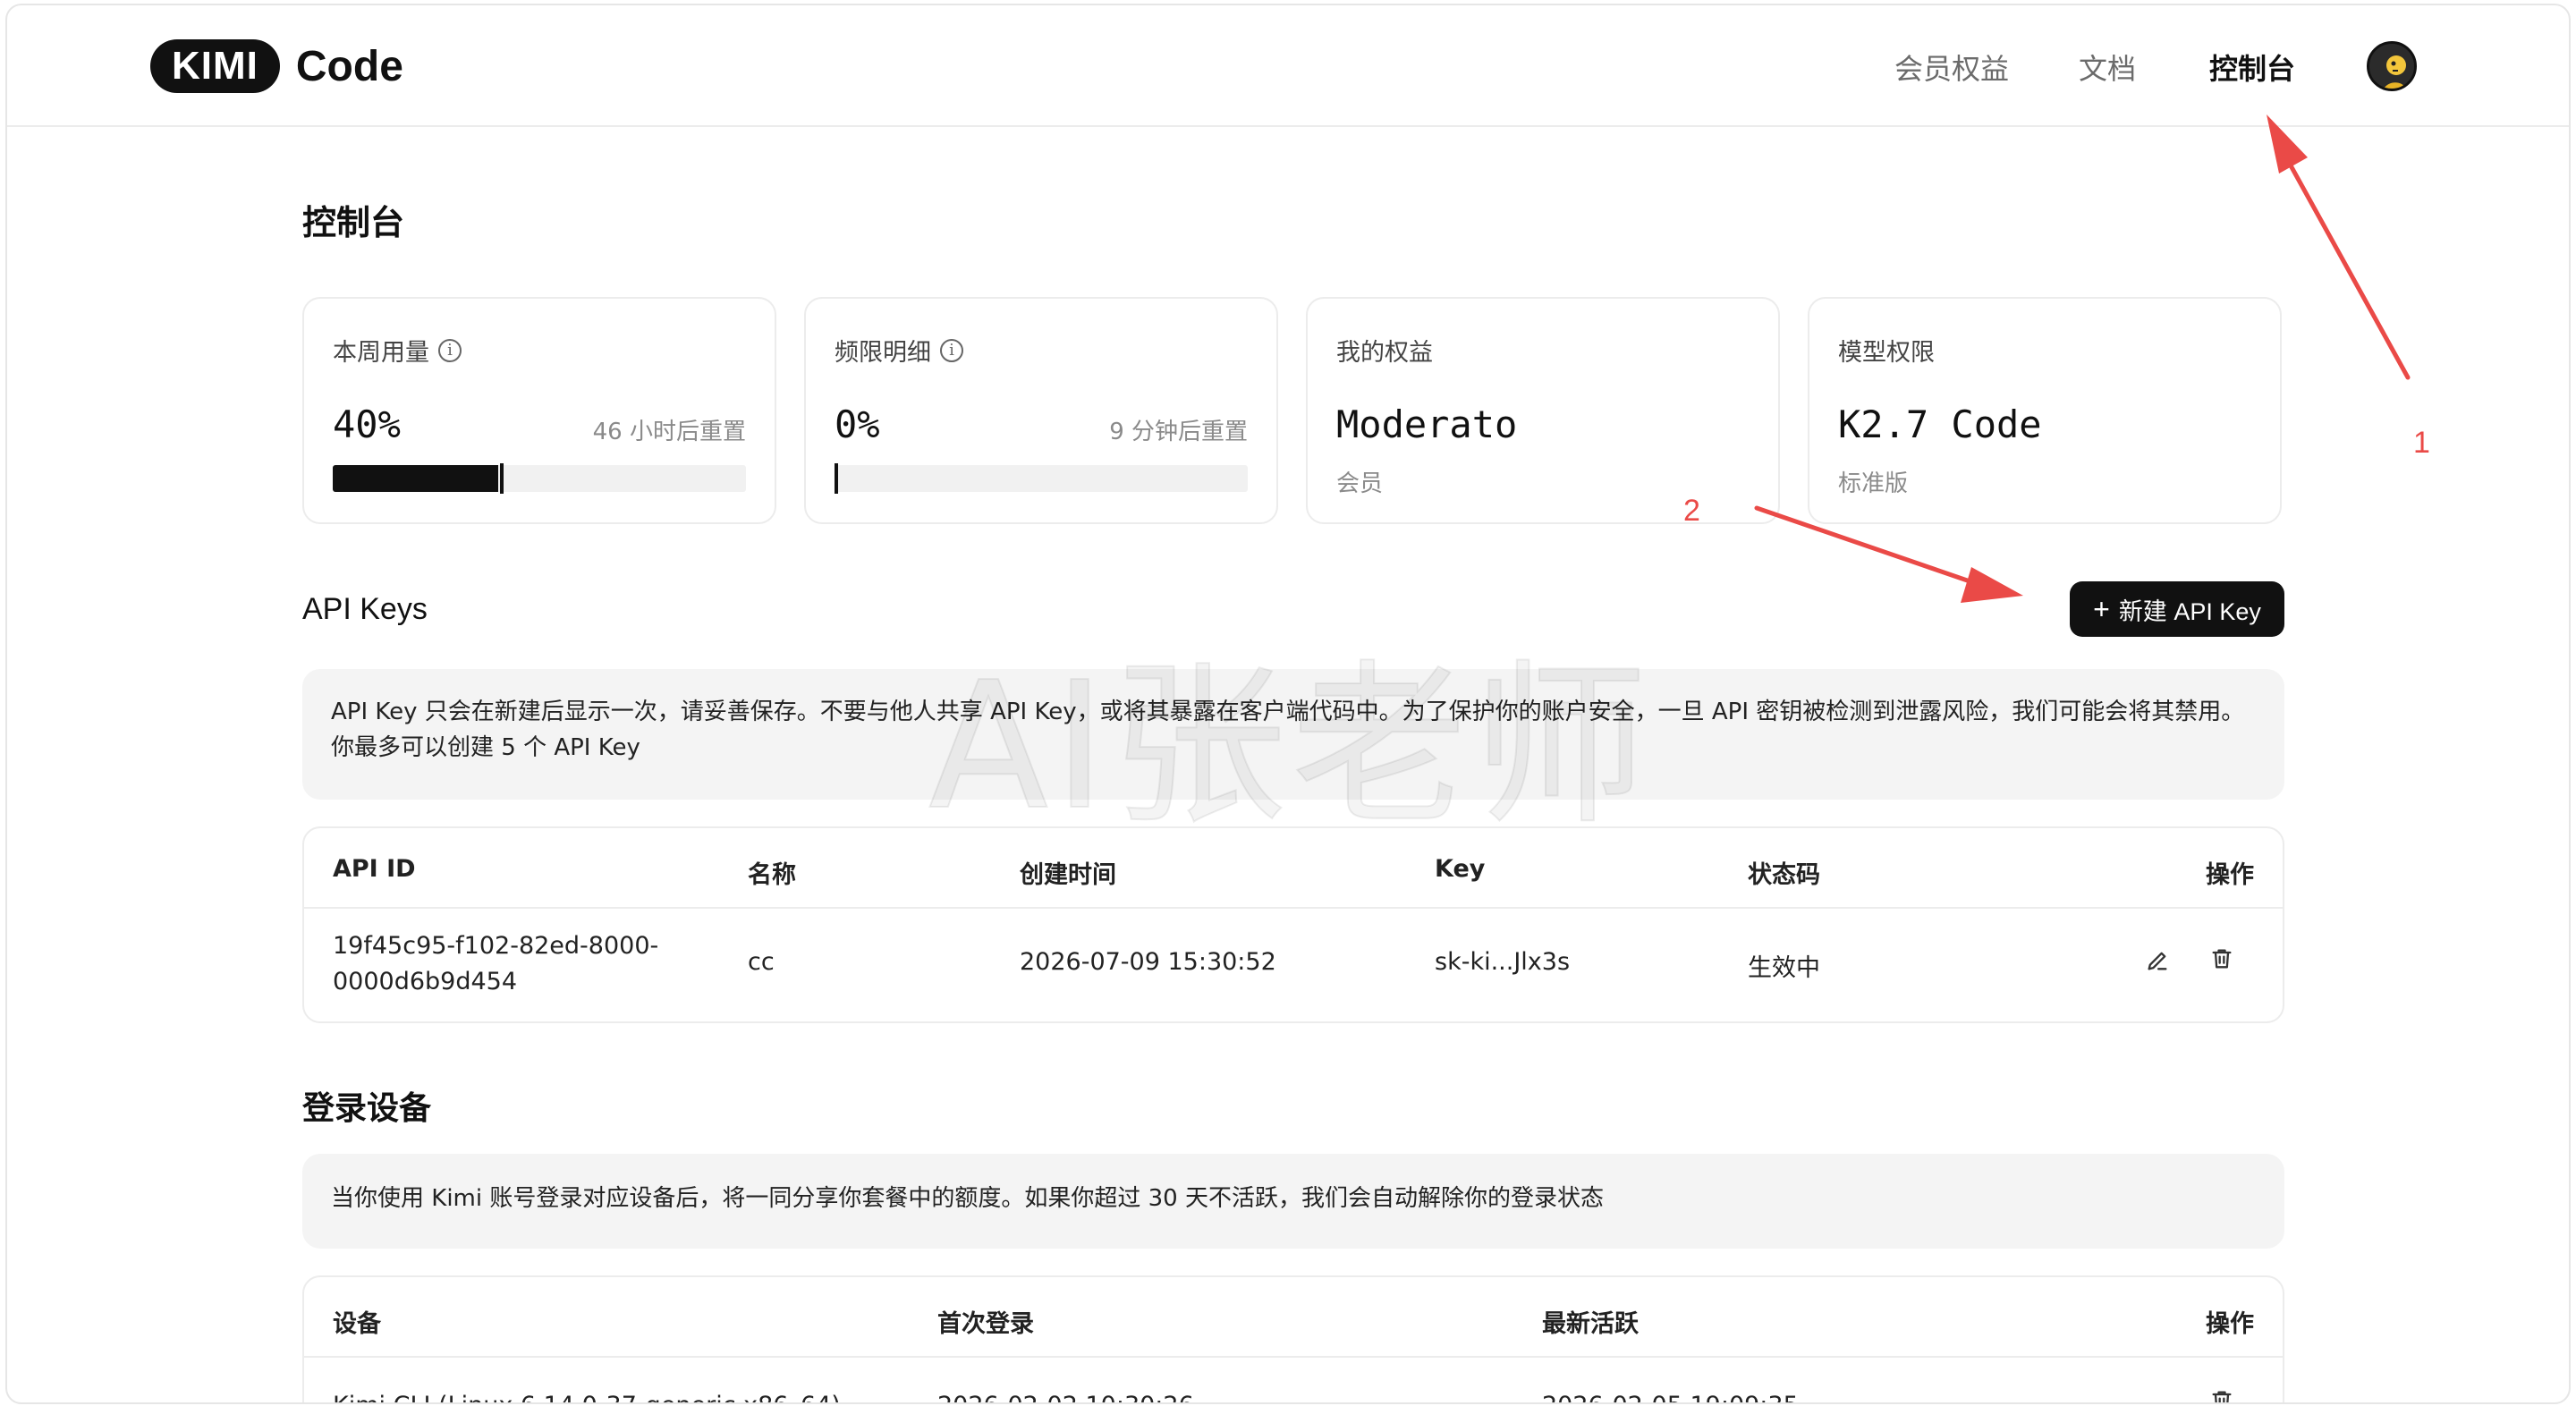  I want to click on new-api-key-button-label: 新建 API Key, so click(2189, 611).